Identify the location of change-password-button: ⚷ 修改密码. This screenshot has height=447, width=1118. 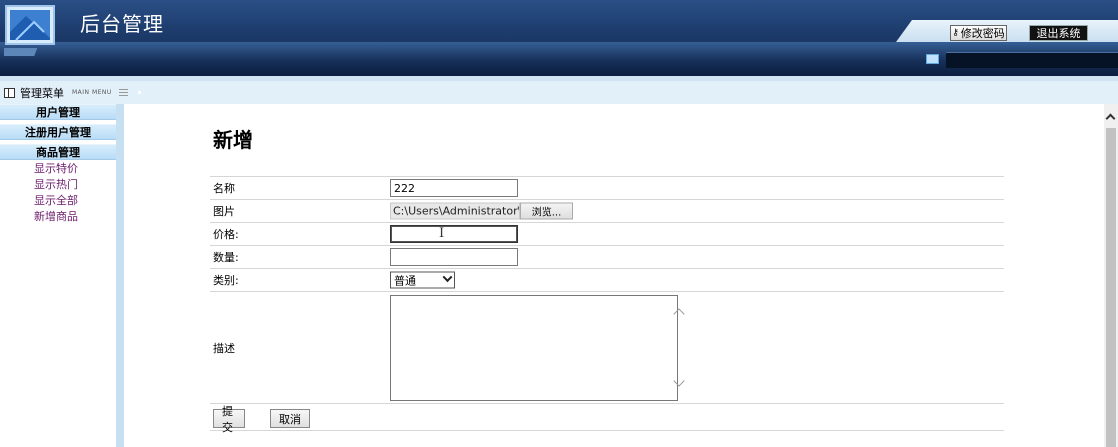
(978, 33).